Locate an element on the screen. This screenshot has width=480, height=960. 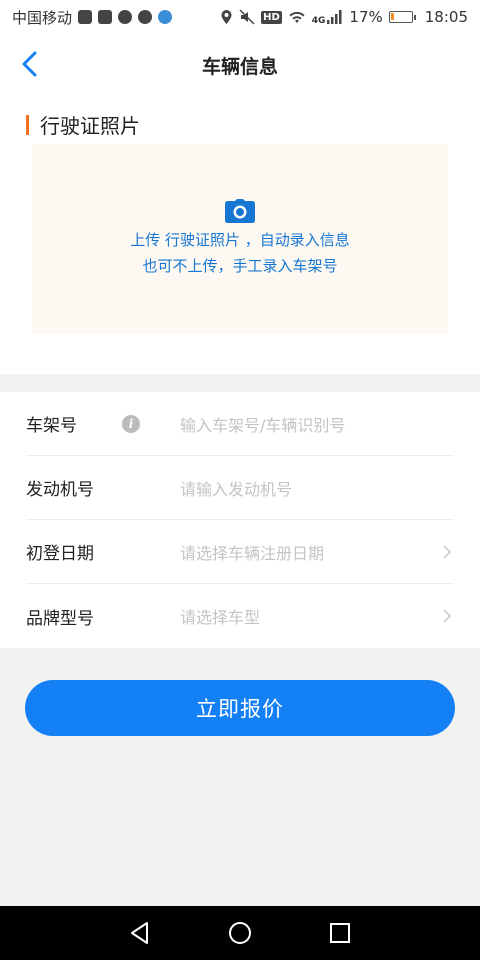
message-icon is located at coordinates (145, 17).